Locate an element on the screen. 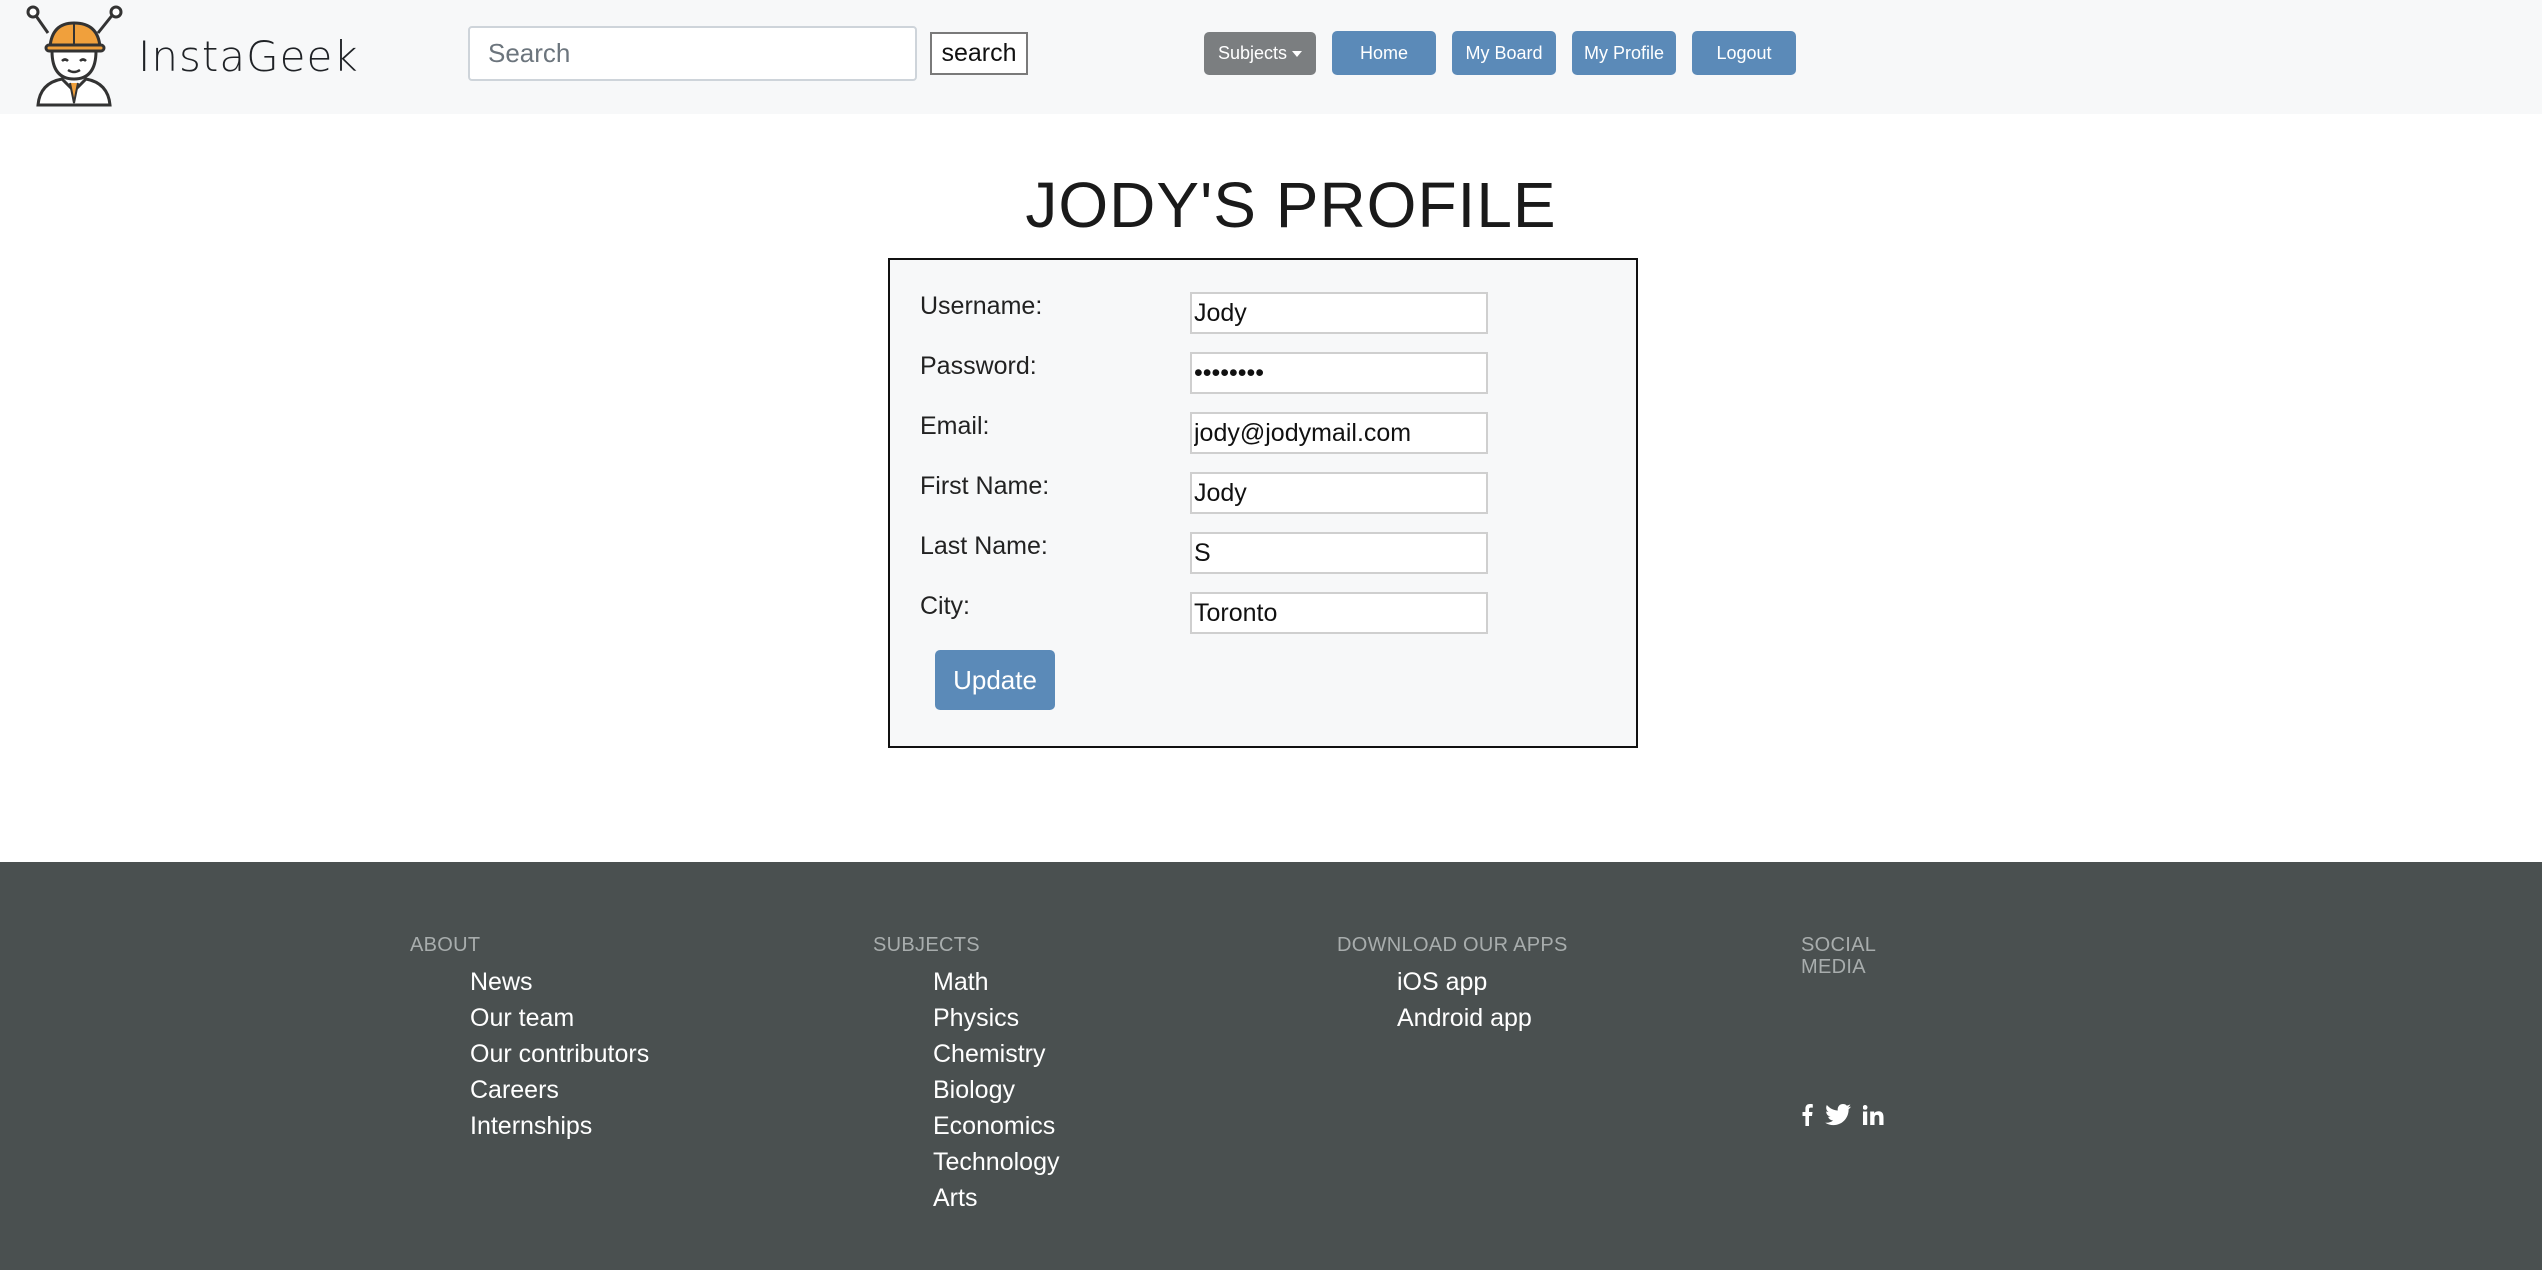 The image size is (2542, 1270). home-button: Home is located at coordinates (1384, 53).